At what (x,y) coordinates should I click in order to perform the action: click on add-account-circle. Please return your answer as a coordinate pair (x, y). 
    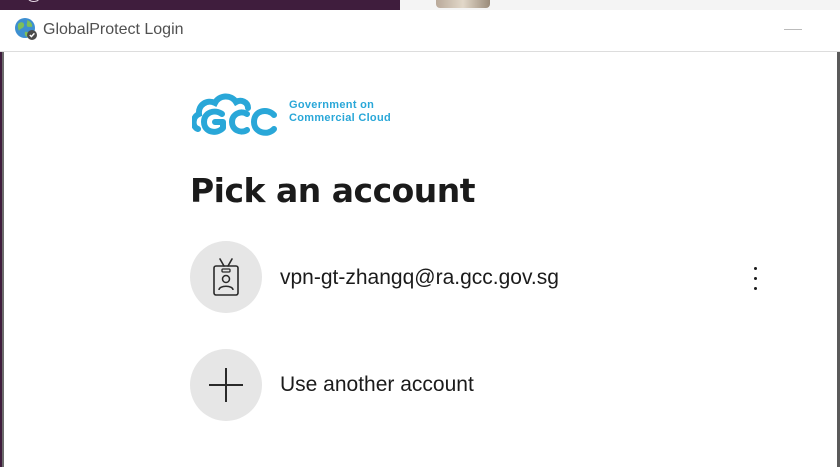
    Looking at the image, I should click on (226, 385).